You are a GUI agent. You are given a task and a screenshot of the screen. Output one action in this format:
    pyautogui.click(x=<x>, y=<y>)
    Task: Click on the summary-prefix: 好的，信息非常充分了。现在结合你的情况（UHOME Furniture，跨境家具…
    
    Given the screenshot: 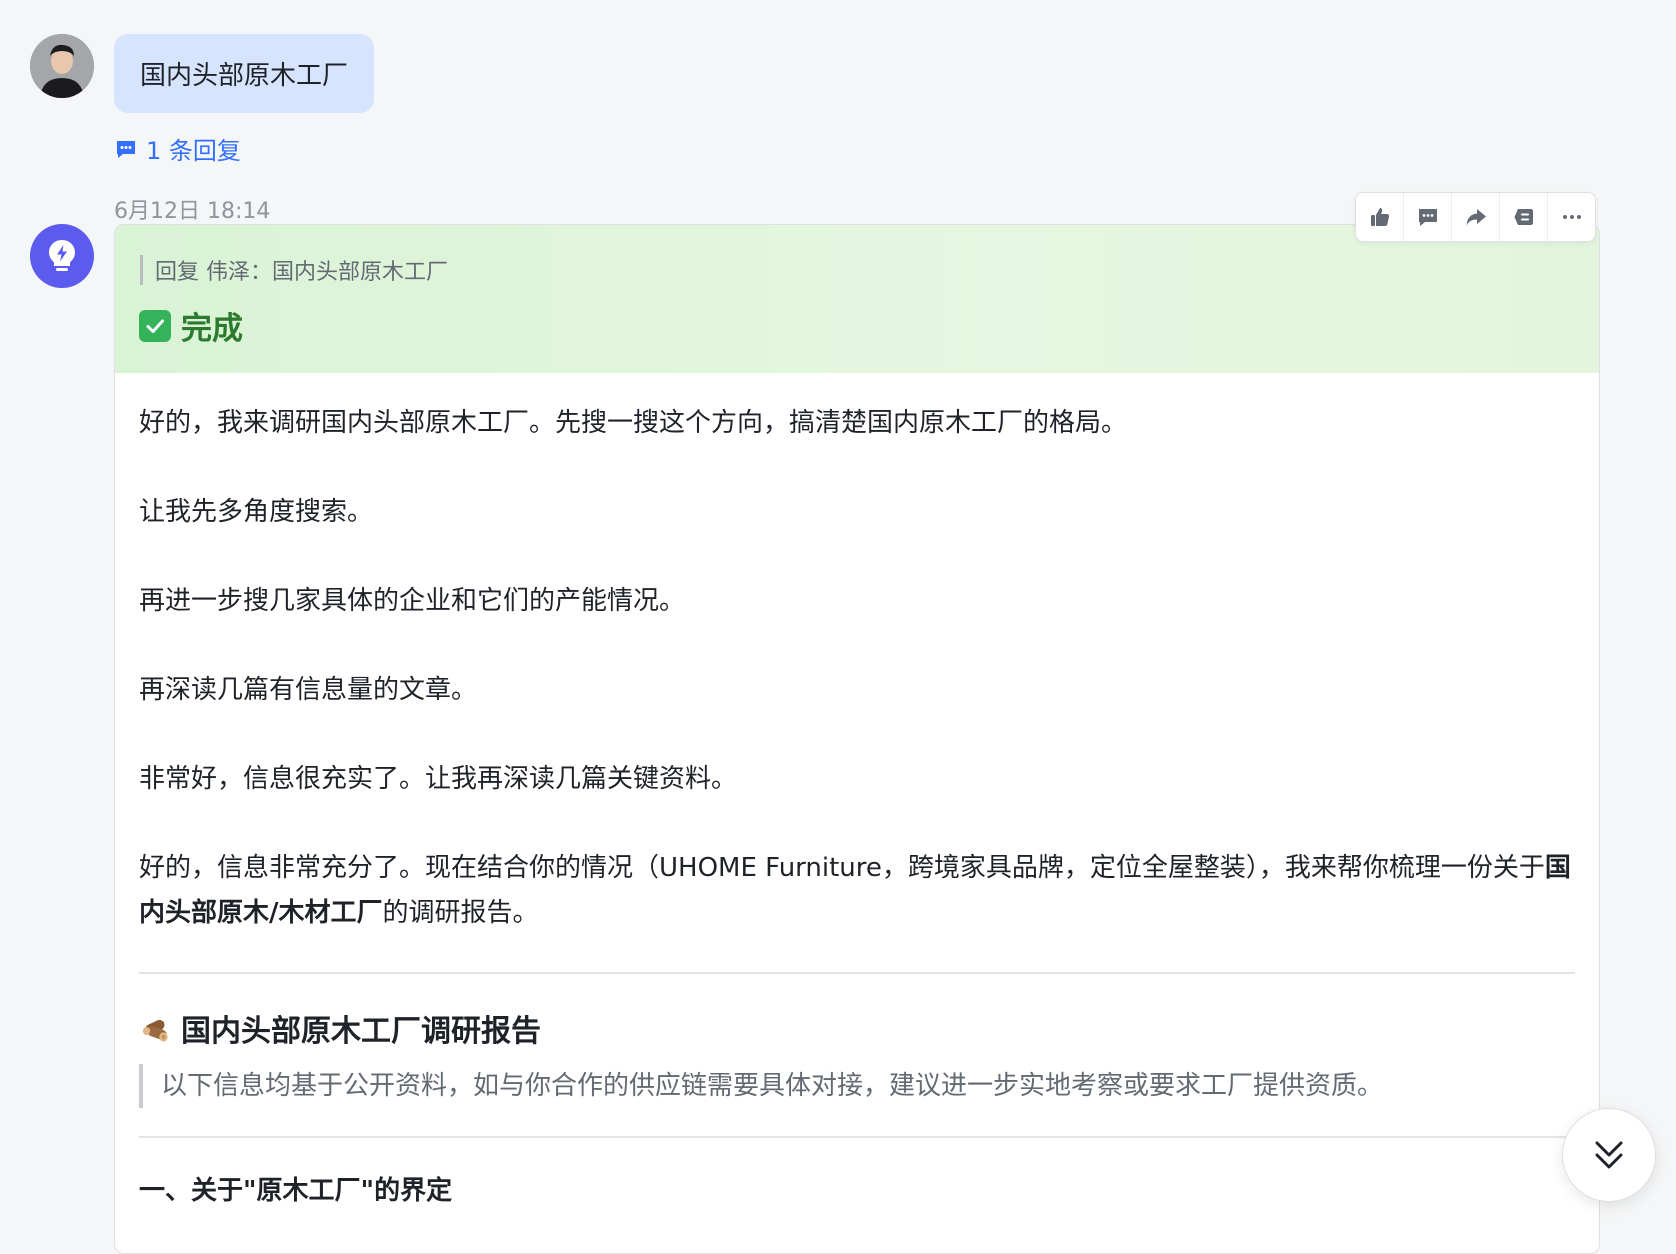 What is the action you would take?
    pyautogui.click(x=842, y=868)
    